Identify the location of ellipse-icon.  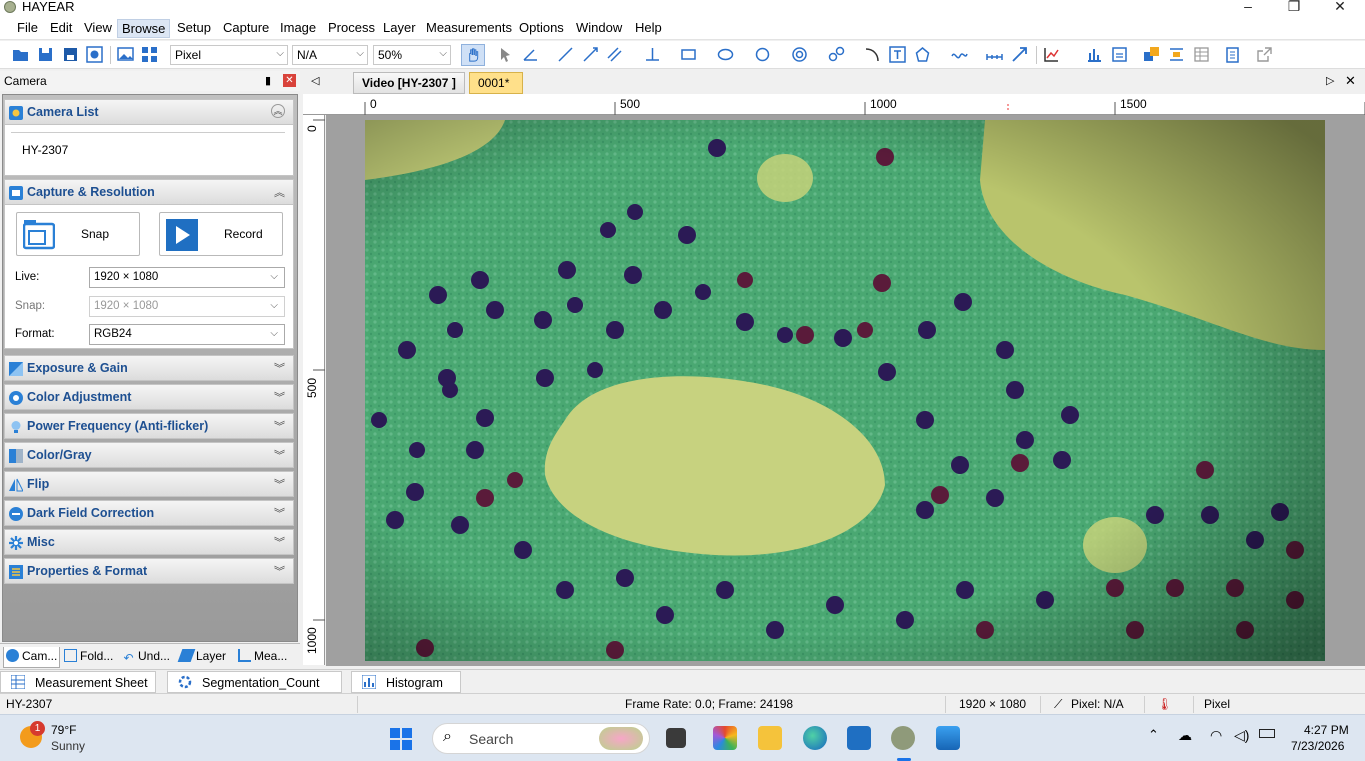
(725, 54).